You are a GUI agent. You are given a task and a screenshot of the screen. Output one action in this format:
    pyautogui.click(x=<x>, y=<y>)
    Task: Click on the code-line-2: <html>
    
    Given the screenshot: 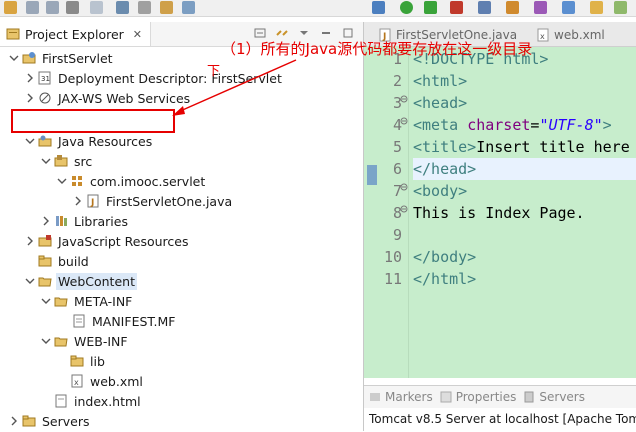 What is the action you would take?
    pyautogui.click(x=440, y=81)
    